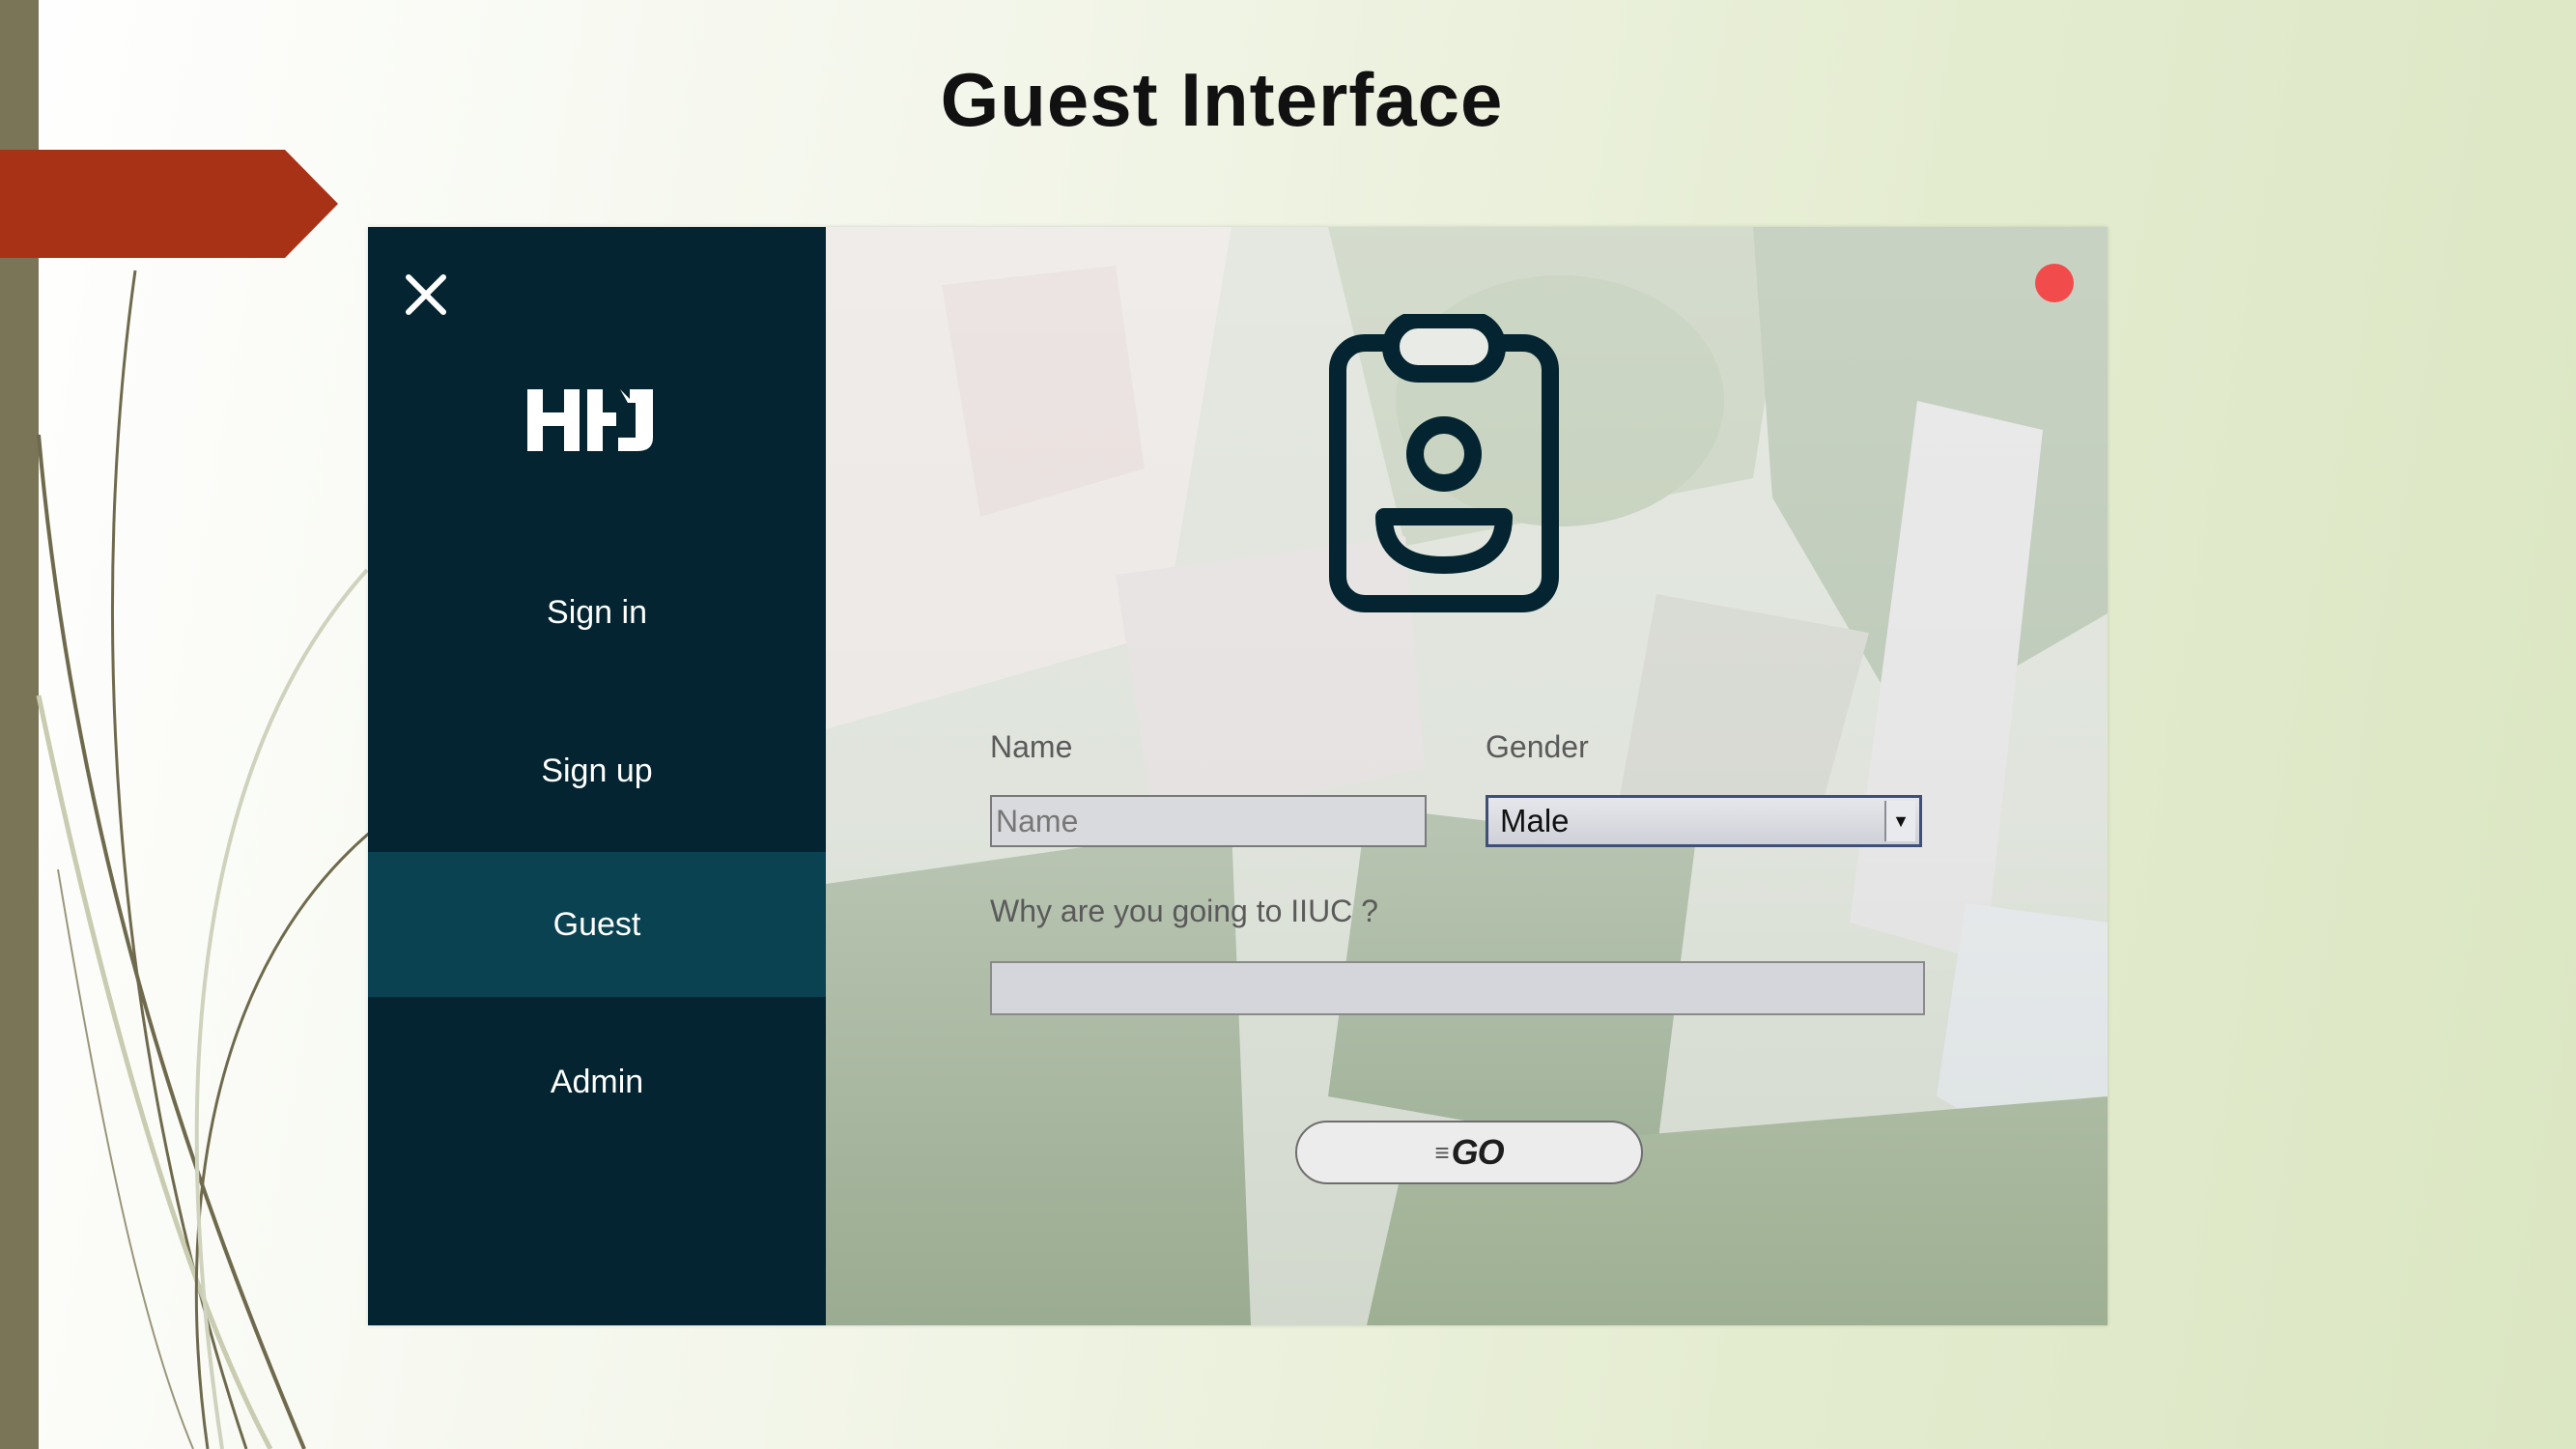  I want to click on sidebar-item-sign-up: Sign up, so click(597, 770).